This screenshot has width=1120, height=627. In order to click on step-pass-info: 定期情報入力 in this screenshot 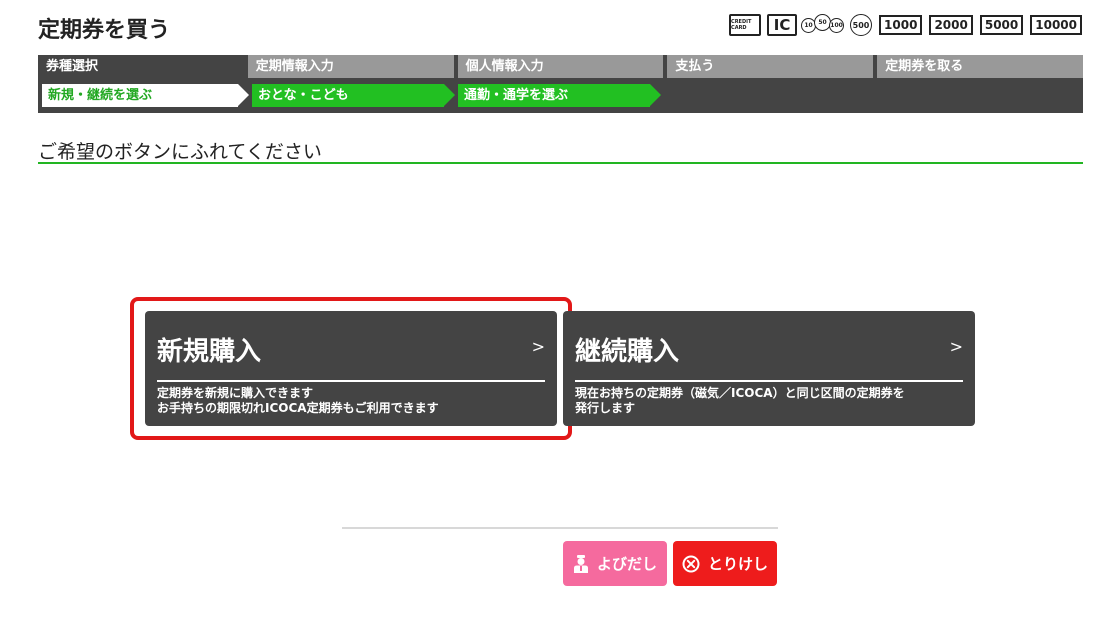, I will do `click(350, 66)`.